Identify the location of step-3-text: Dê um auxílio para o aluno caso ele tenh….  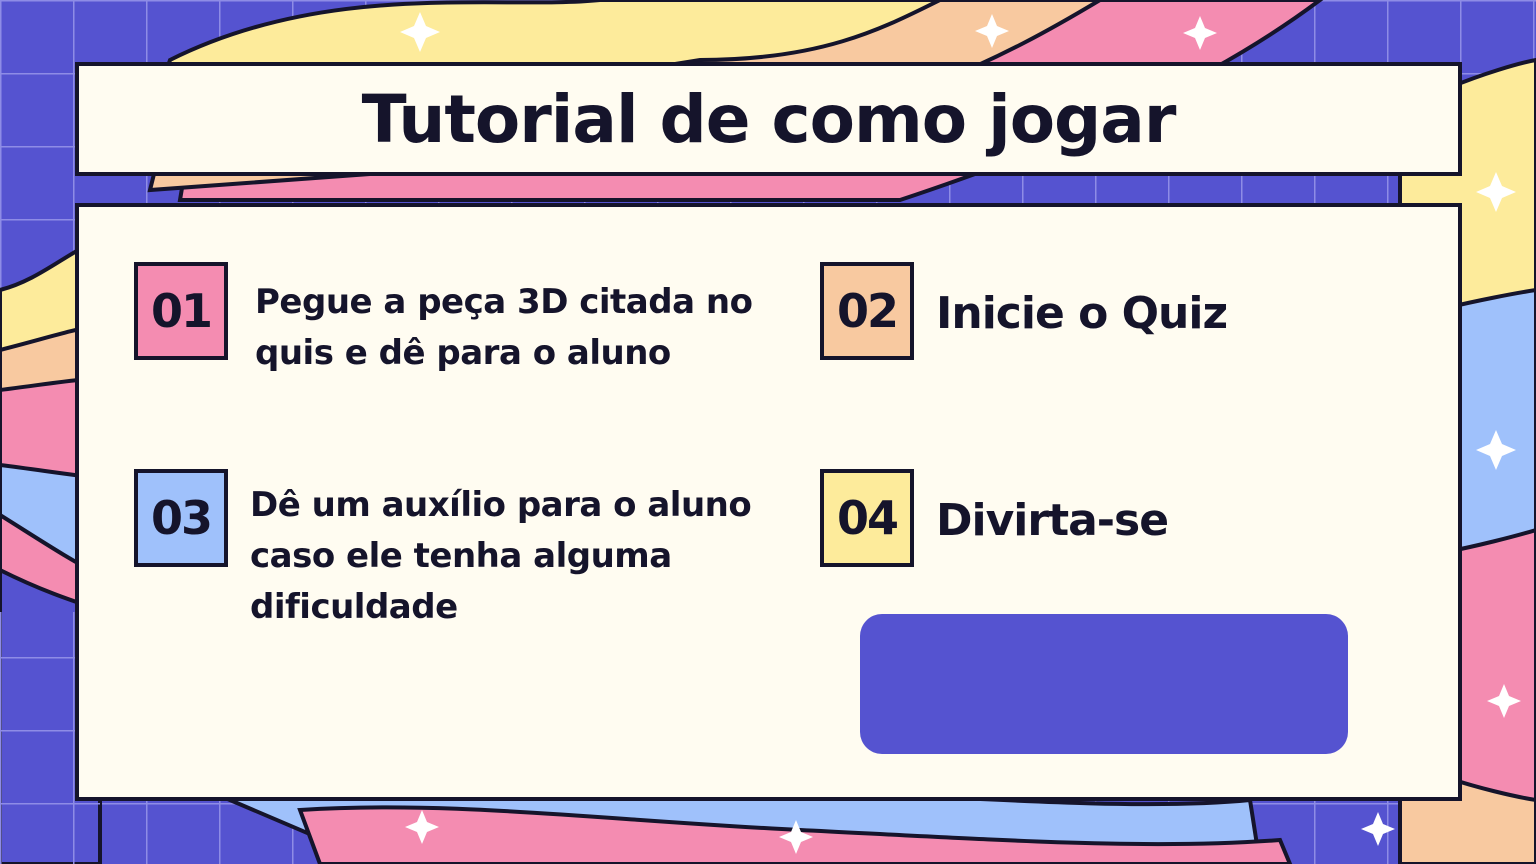
(501, 556).